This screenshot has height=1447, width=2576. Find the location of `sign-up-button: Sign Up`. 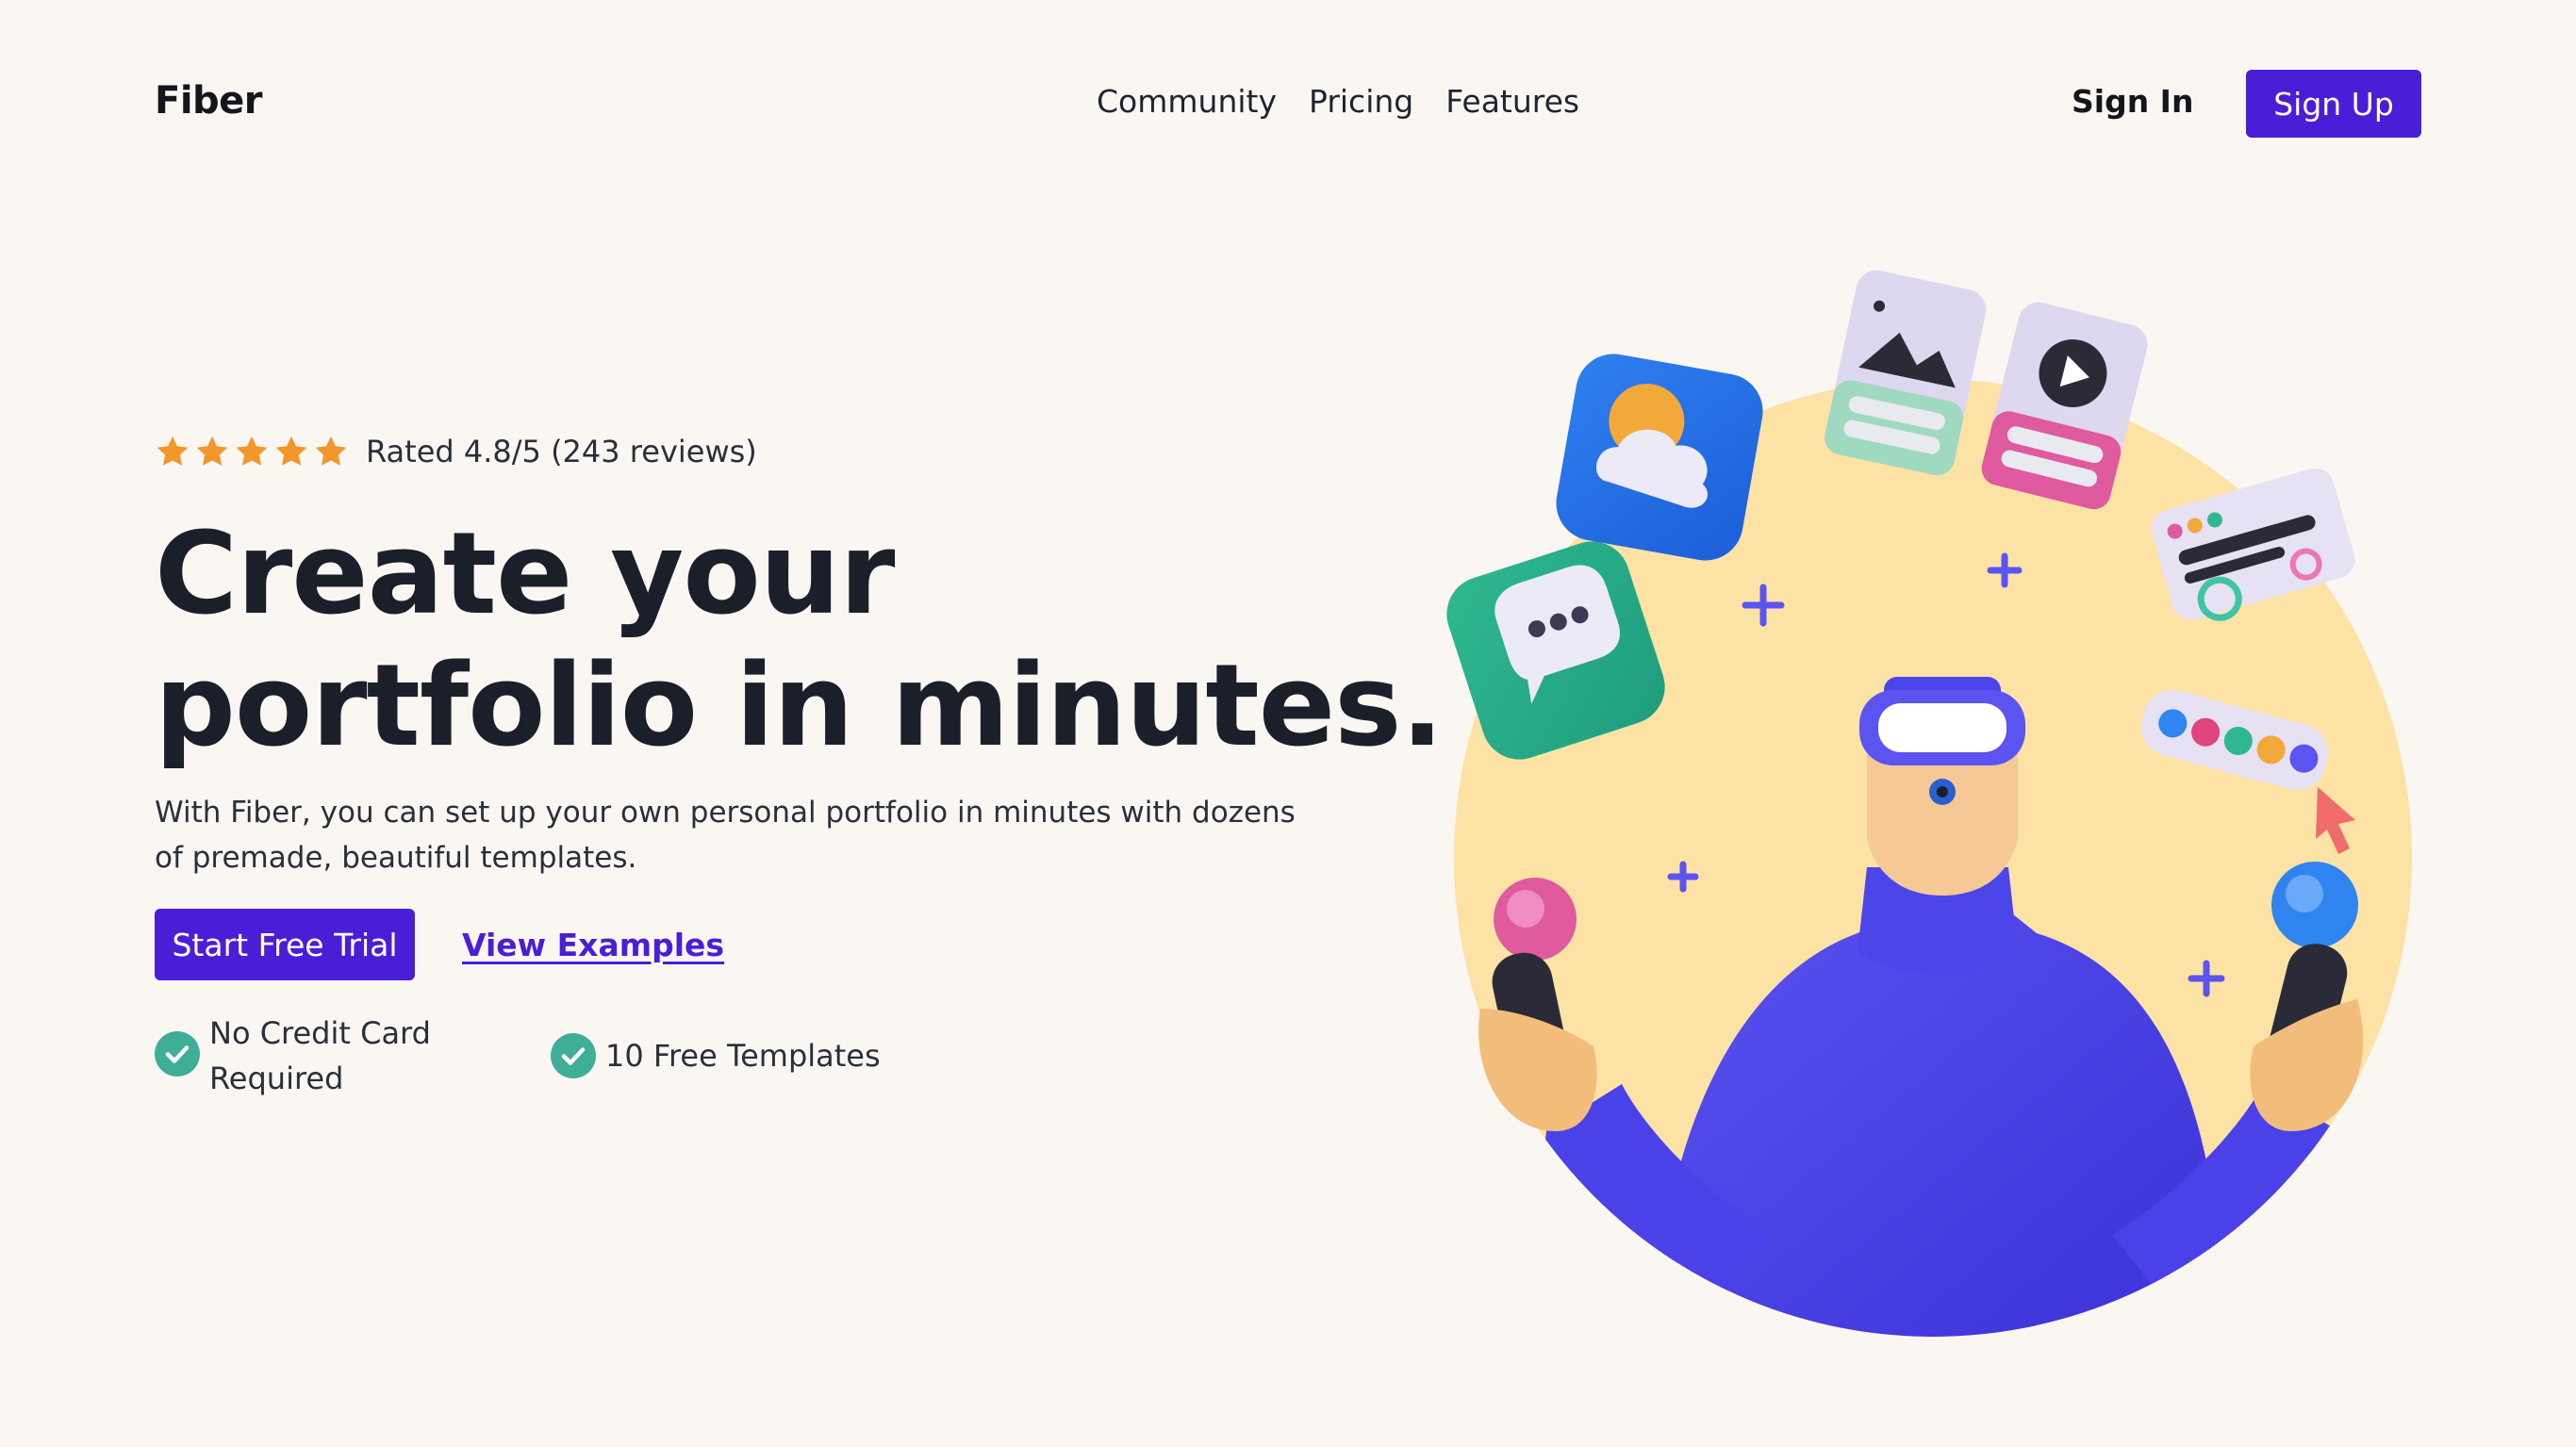

sign-up-button: Sign Up is located at coordinates (2333, 104).